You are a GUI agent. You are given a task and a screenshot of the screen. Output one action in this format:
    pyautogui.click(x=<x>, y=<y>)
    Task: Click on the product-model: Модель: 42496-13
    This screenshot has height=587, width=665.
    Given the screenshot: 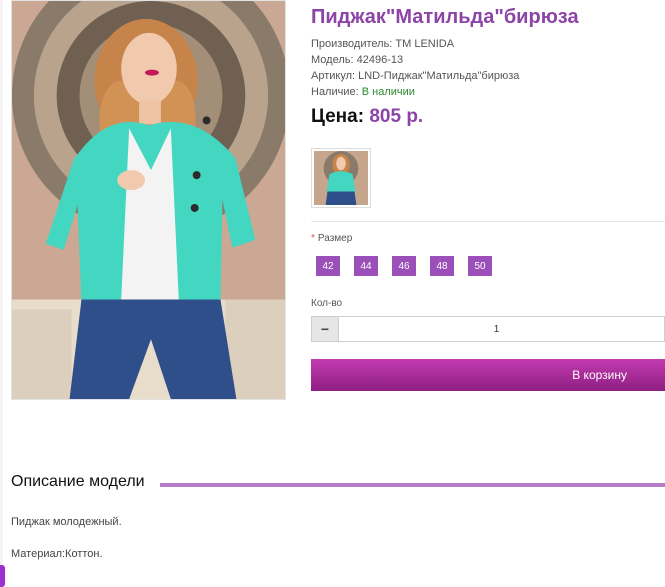 What is the action you would take?
    pyautogui.click(x=357, y=60)
    